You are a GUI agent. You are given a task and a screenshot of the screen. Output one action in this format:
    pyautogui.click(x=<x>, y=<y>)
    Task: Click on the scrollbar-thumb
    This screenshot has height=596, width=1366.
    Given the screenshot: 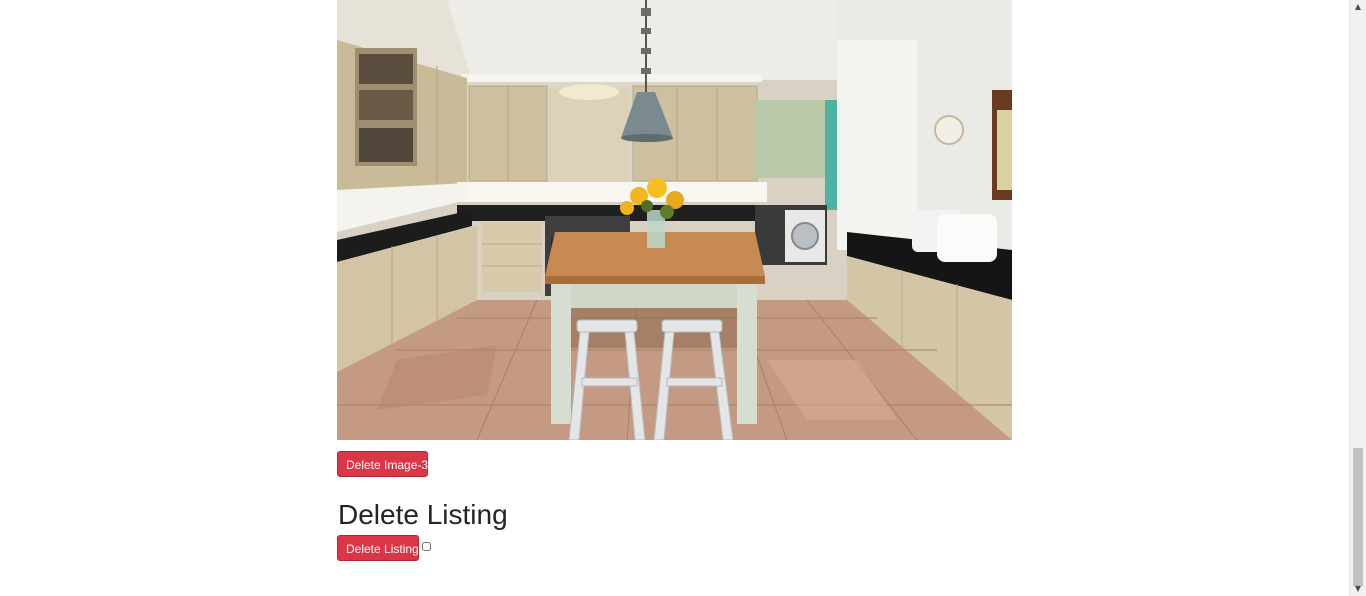 What is the action you would take?
    pyautogui.click(x=1358, y=517)
    